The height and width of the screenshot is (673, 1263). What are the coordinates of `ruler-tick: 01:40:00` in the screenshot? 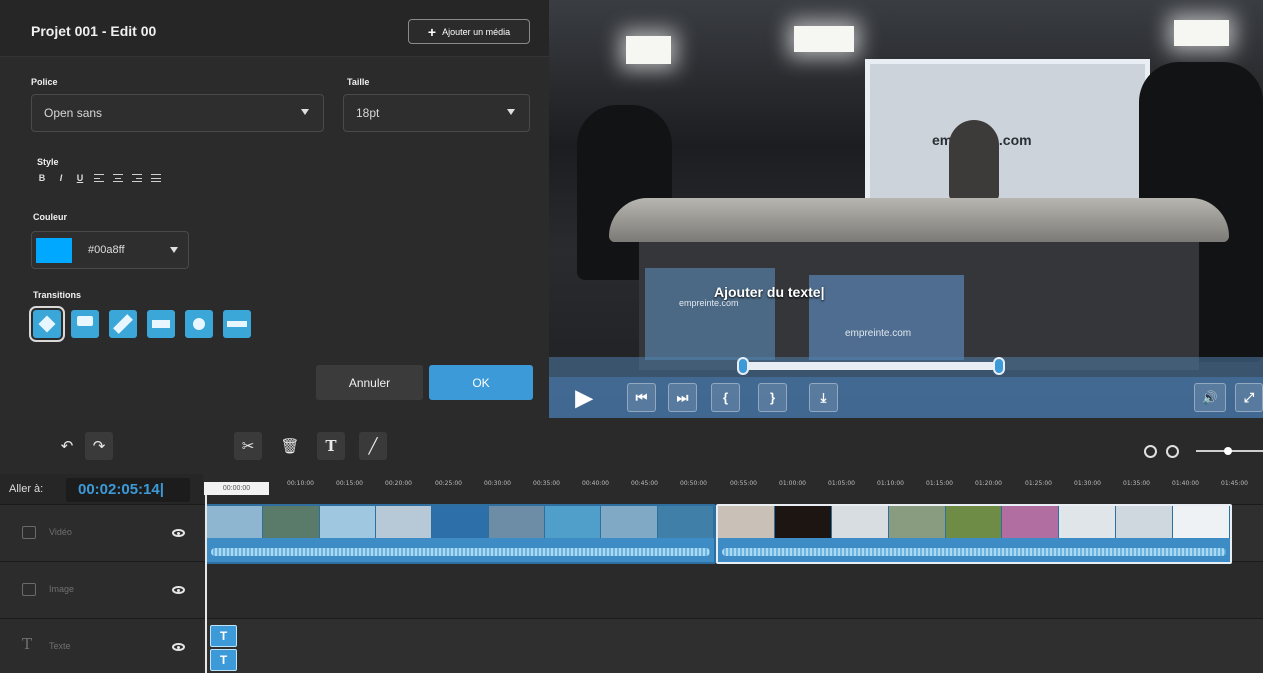 It's located at (1185, 483).